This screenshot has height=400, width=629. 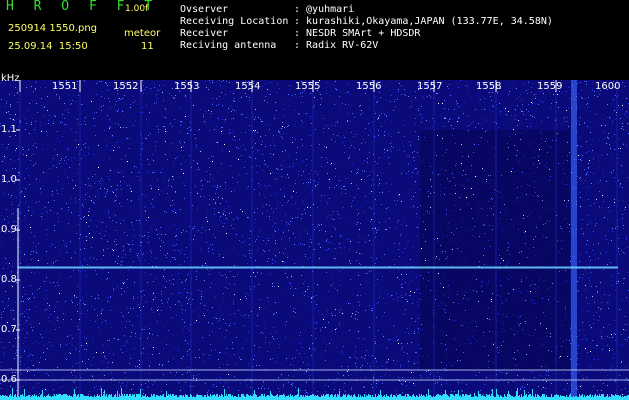 I want to click on version-label: 1.00f, so click(x=137, y=9).